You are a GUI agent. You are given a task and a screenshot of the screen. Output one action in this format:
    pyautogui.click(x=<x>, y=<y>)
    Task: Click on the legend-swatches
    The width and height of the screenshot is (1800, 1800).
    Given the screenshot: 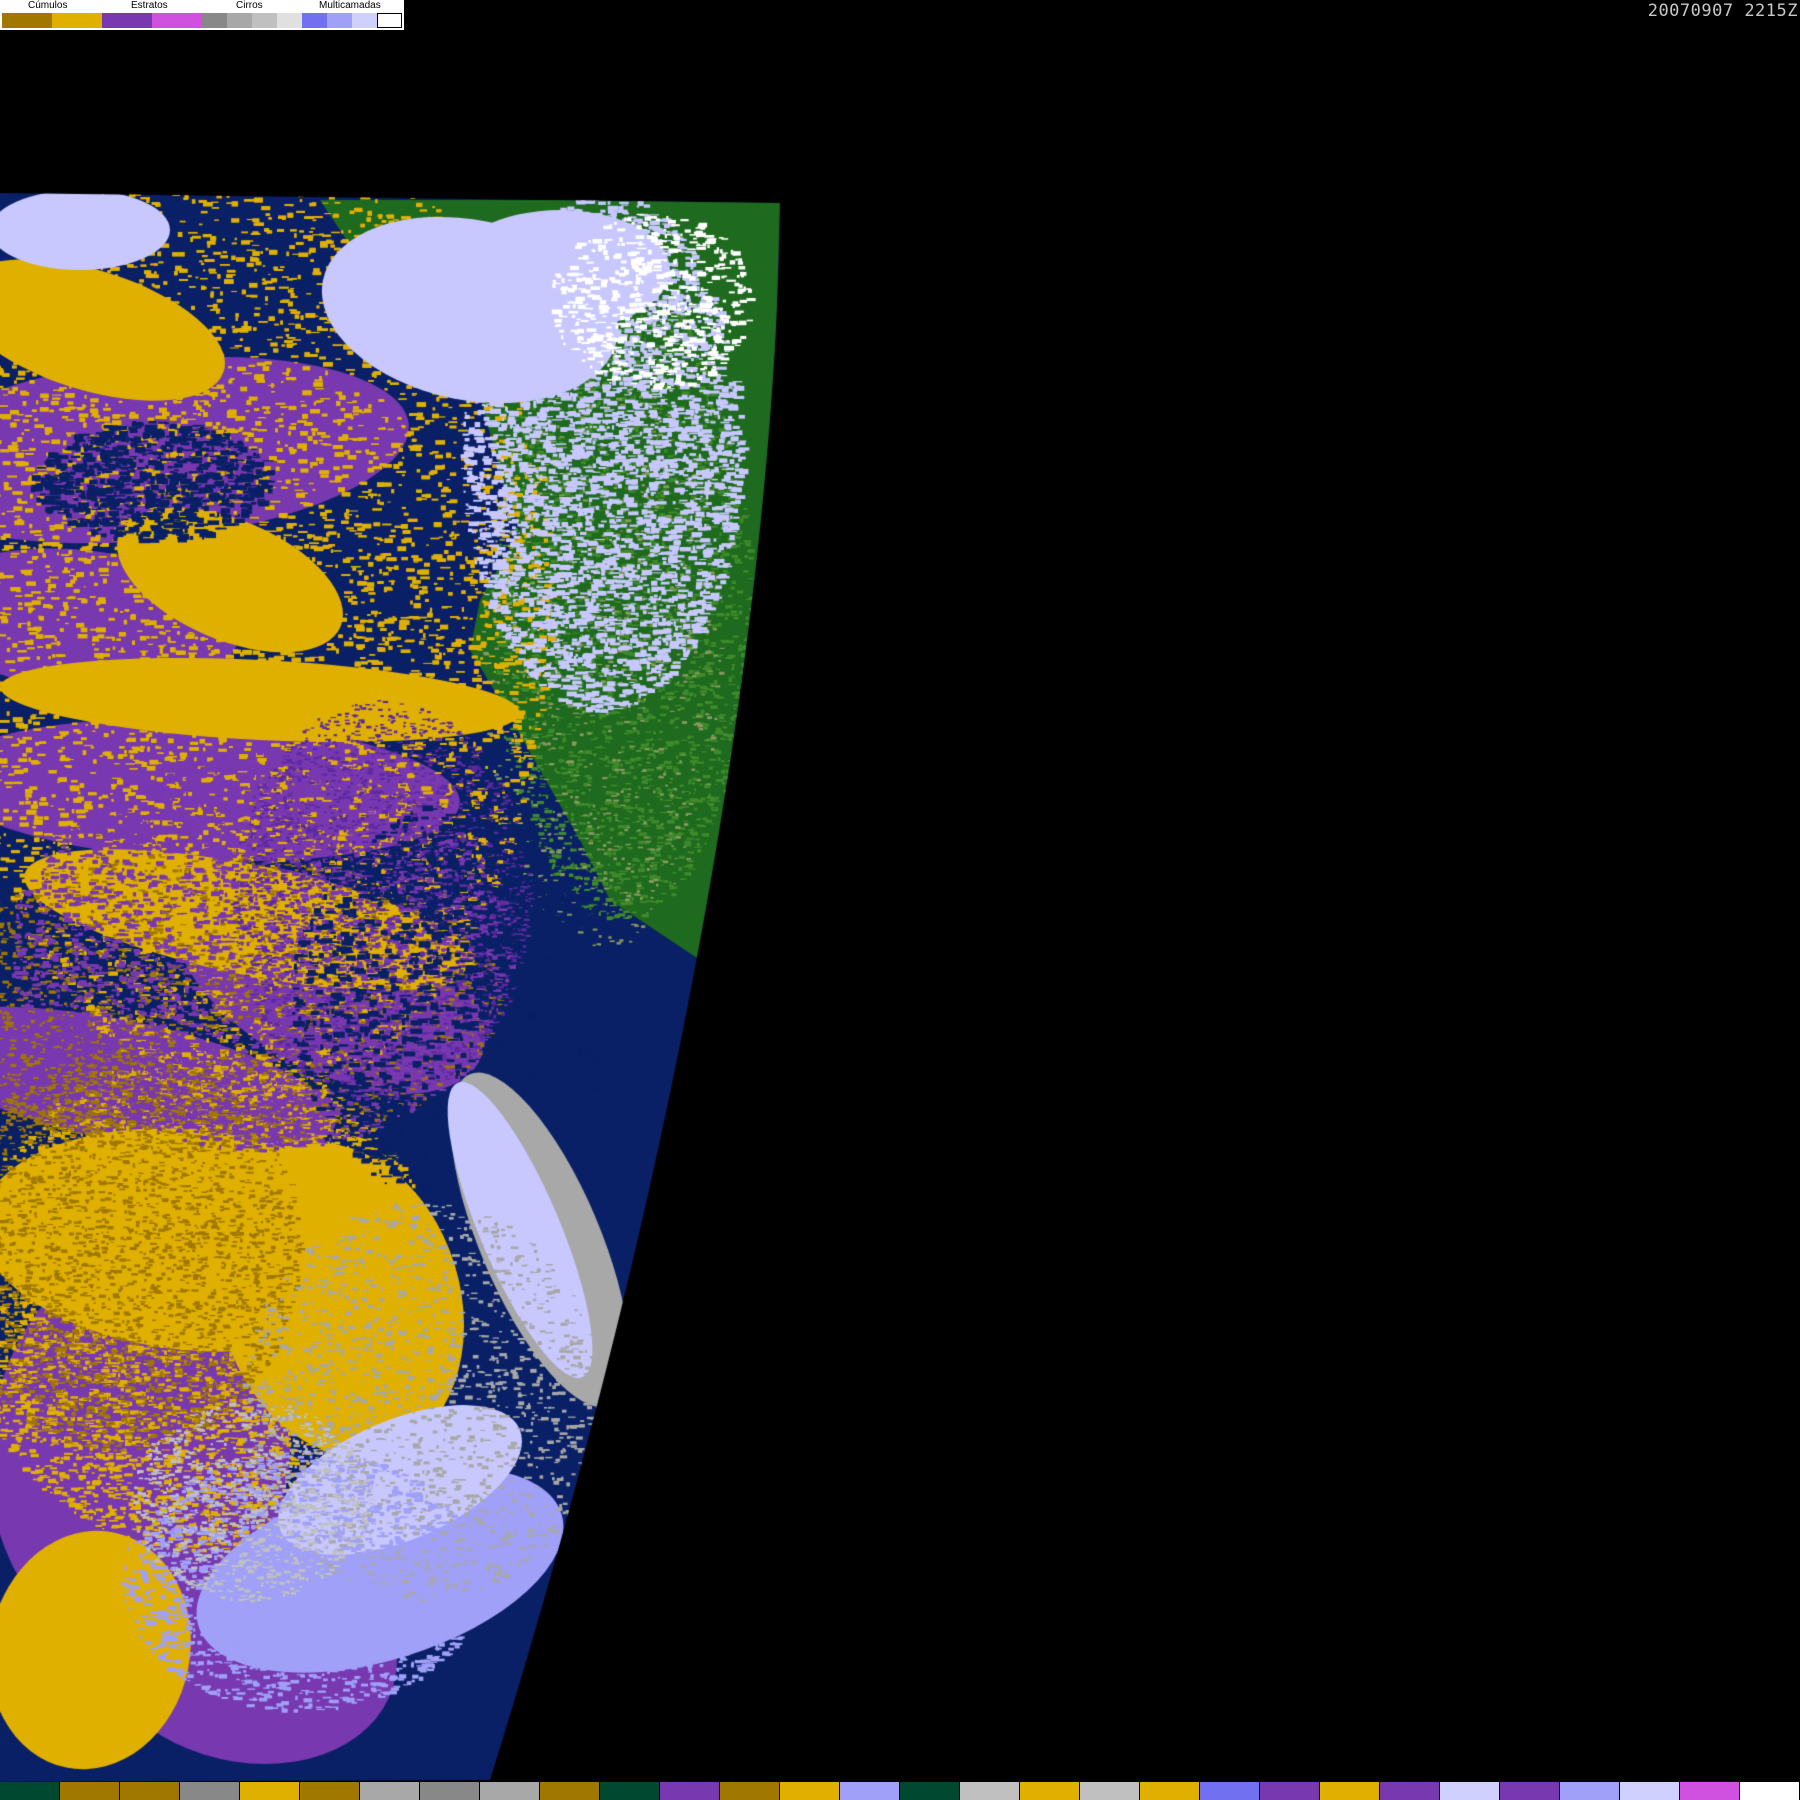 What is the action you would take?
    pyautogui.click(x=202, y=20)
    